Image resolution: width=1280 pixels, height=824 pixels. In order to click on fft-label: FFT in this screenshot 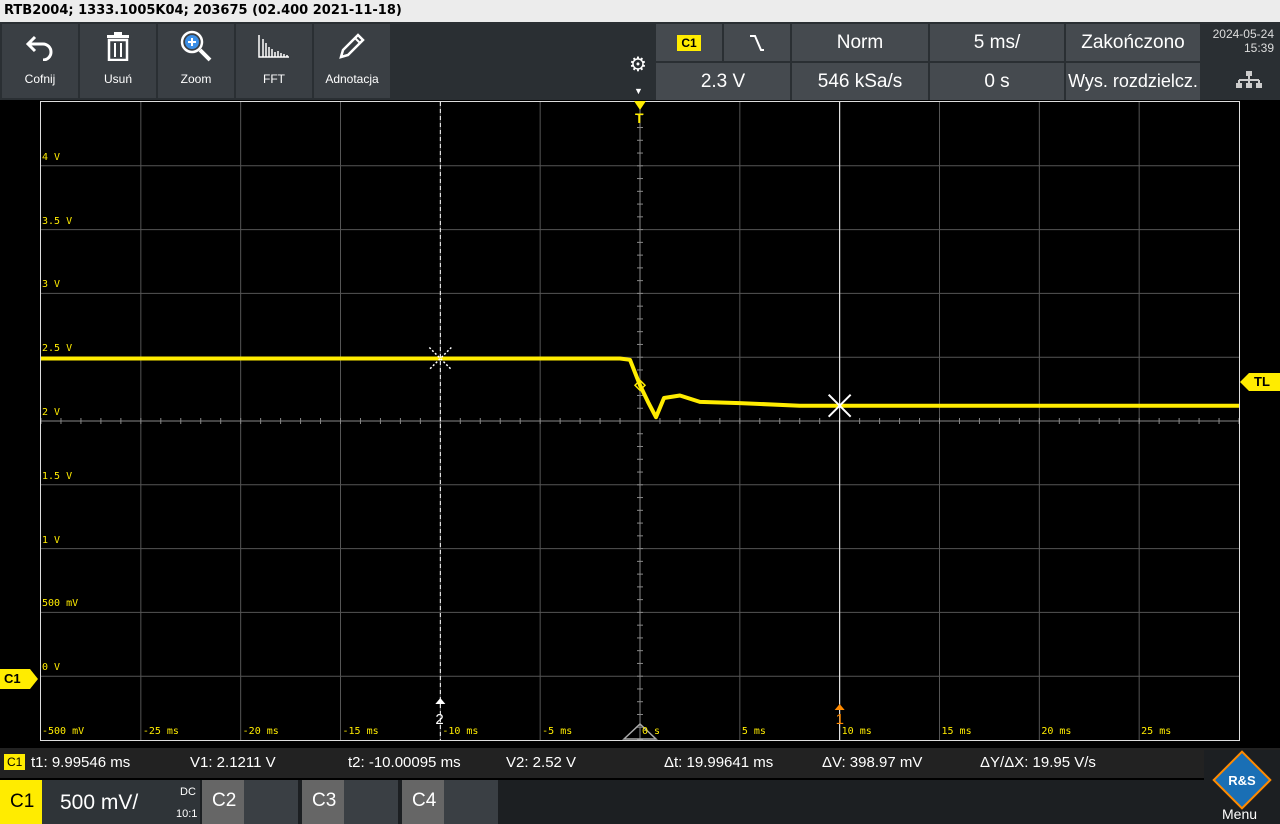, I will do `click(274, 79)`.